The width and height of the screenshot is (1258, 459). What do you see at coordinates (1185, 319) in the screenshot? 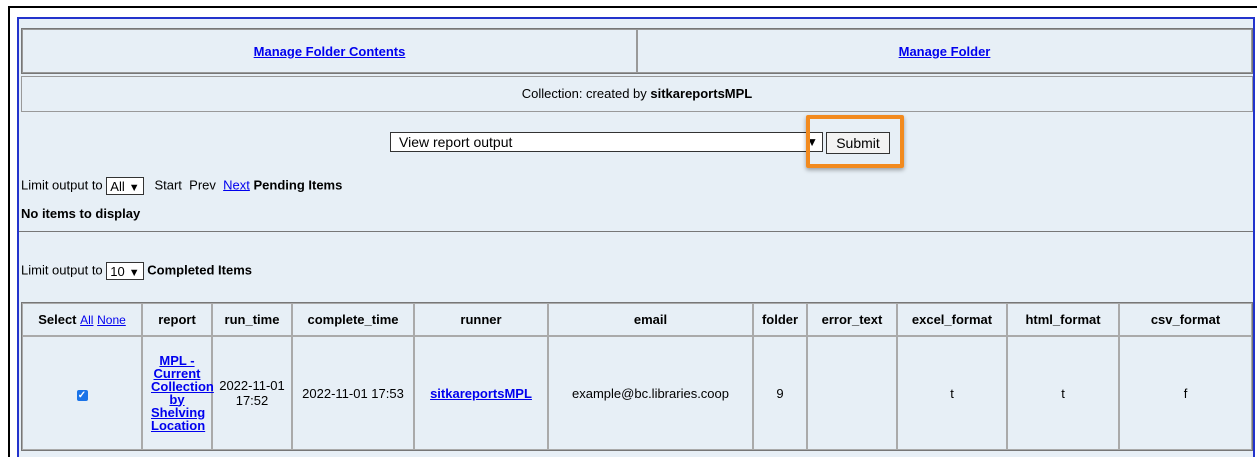
I see `col-csv-format: csv_format` at bounding box center [1185, 319].